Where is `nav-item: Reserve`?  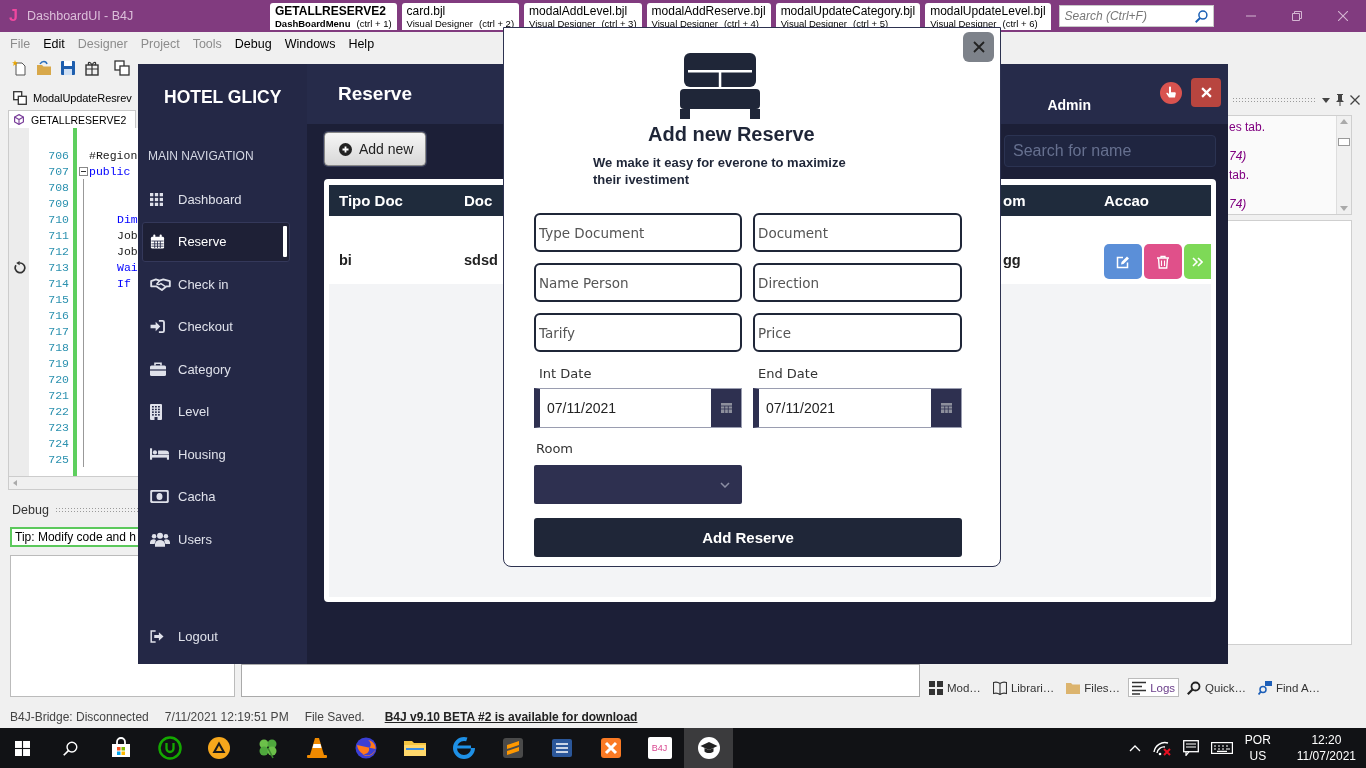 nav-item: Reserve is located at coordinates (216, 241).